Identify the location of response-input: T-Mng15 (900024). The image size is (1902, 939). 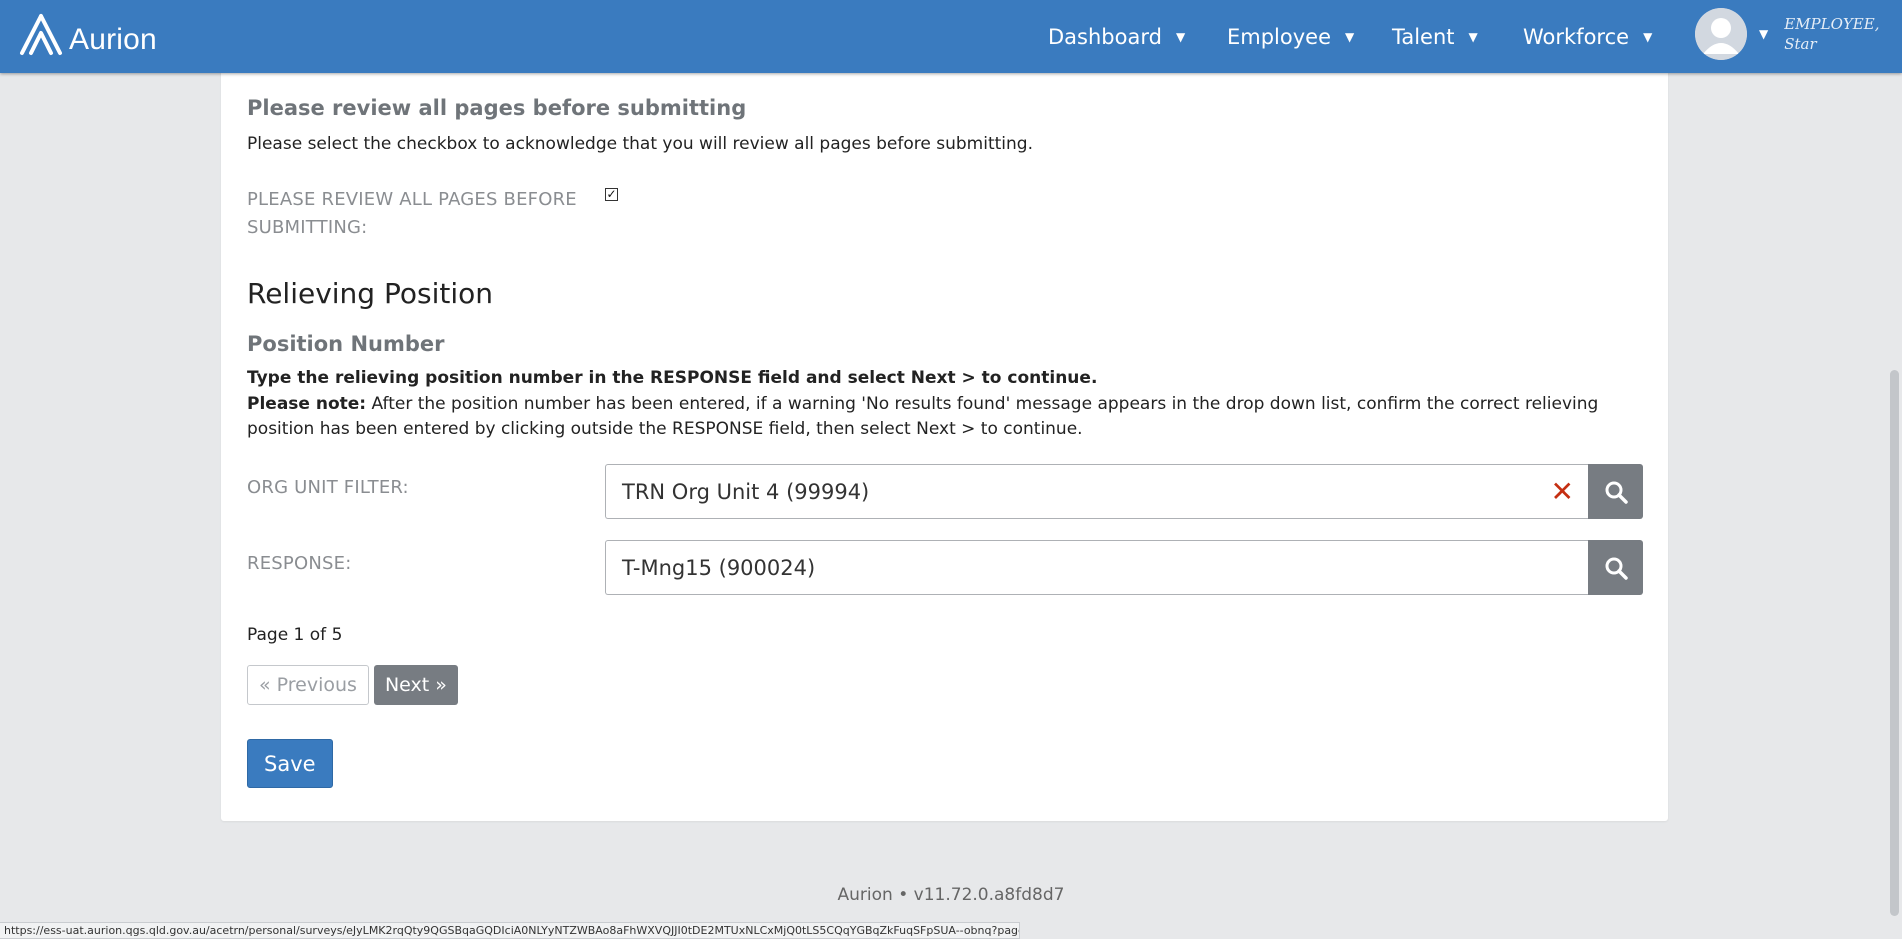
(1096, 567).